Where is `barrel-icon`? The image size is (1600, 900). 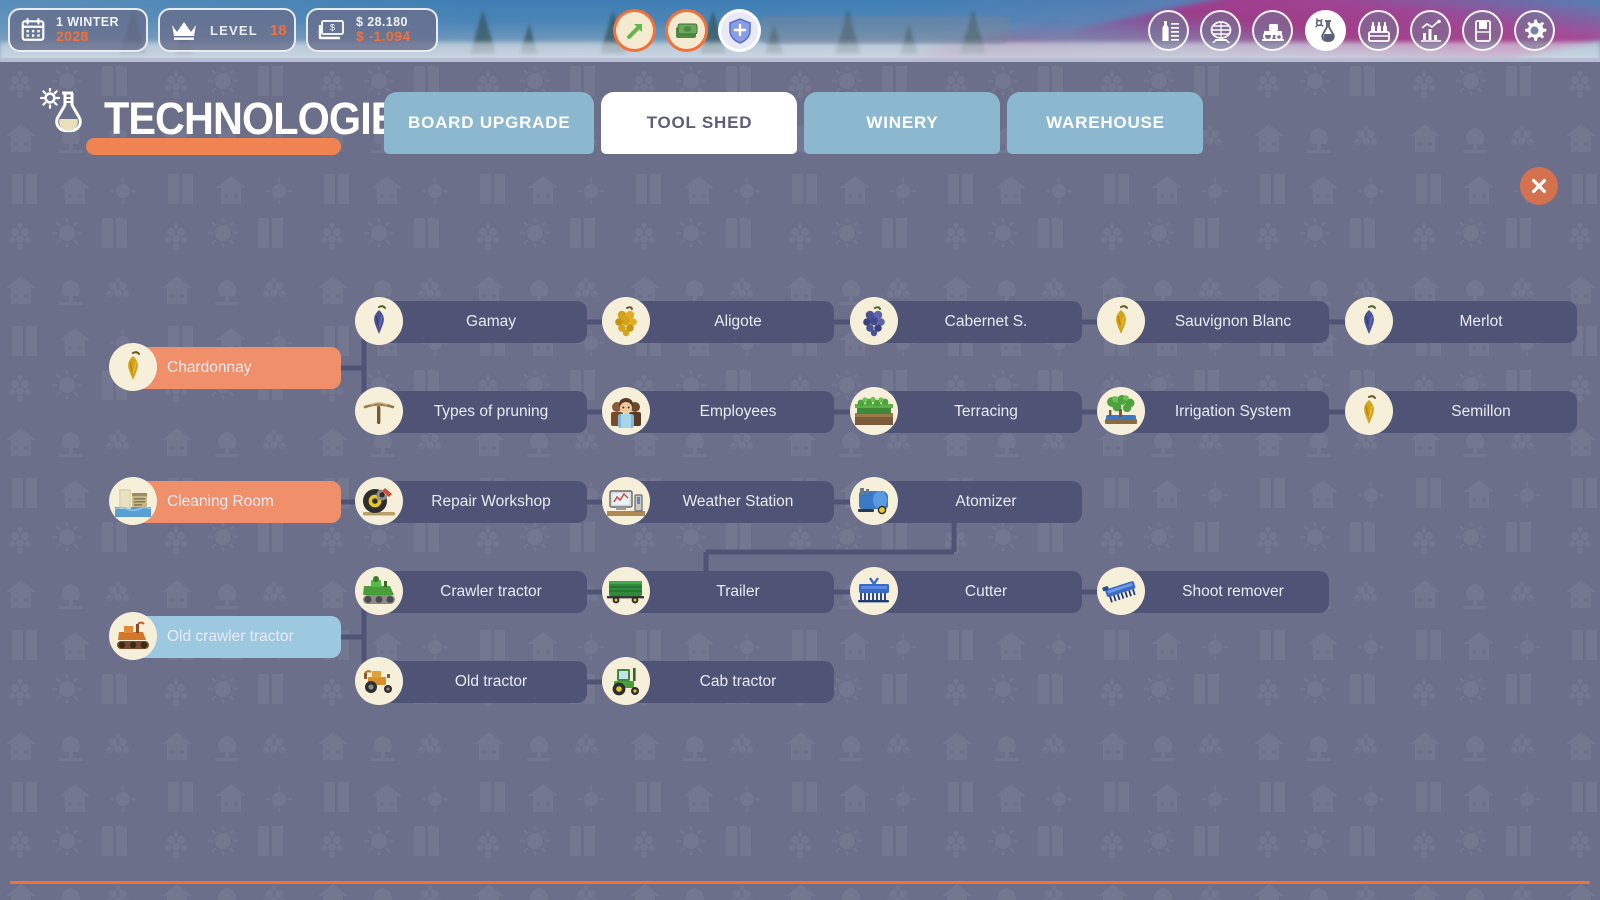
barrel-icon is located at coordinates (1220, 31).